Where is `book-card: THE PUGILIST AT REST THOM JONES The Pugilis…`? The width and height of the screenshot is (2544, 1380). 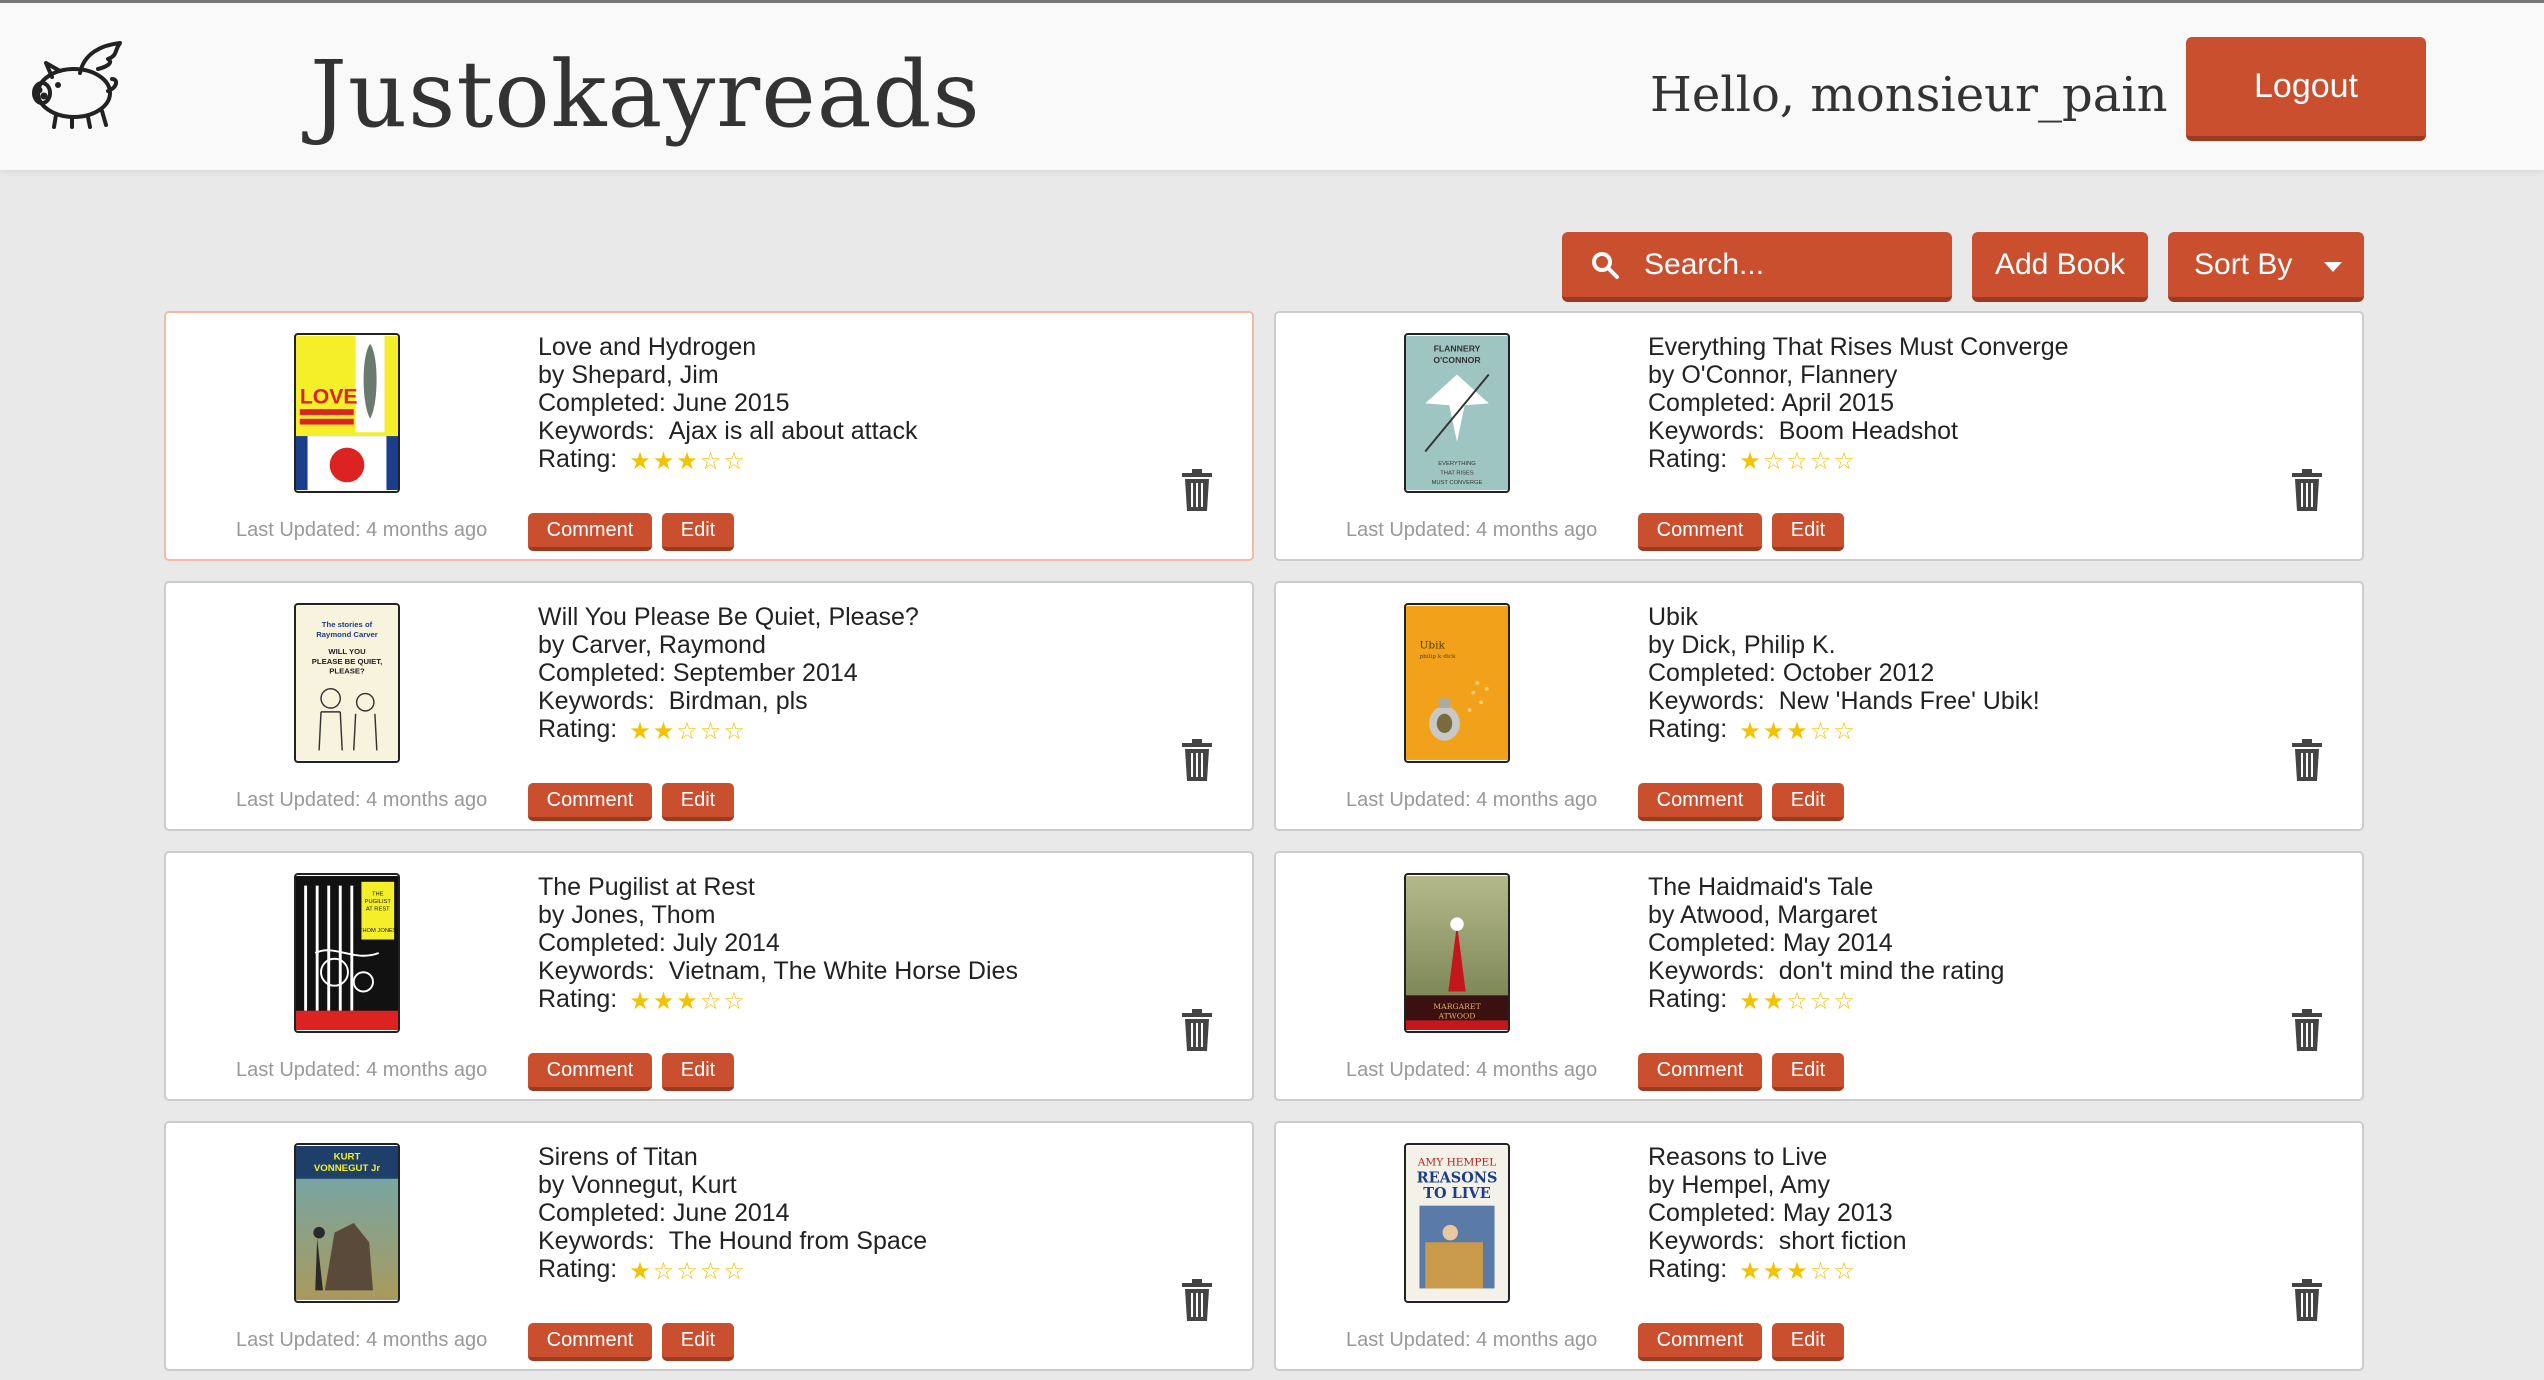
book-card: THE PUGILIST AT REST THOM JONES The Pugilis… is located at coordinates (709, 976).